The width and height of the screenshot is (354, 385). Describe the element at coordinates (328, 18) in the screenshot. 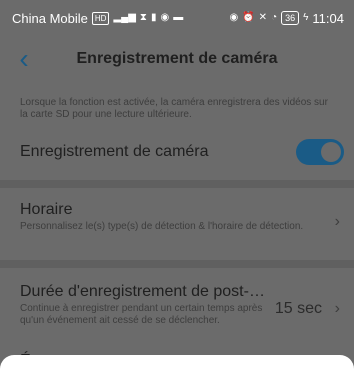

I see `clock: 11:04` at that location.